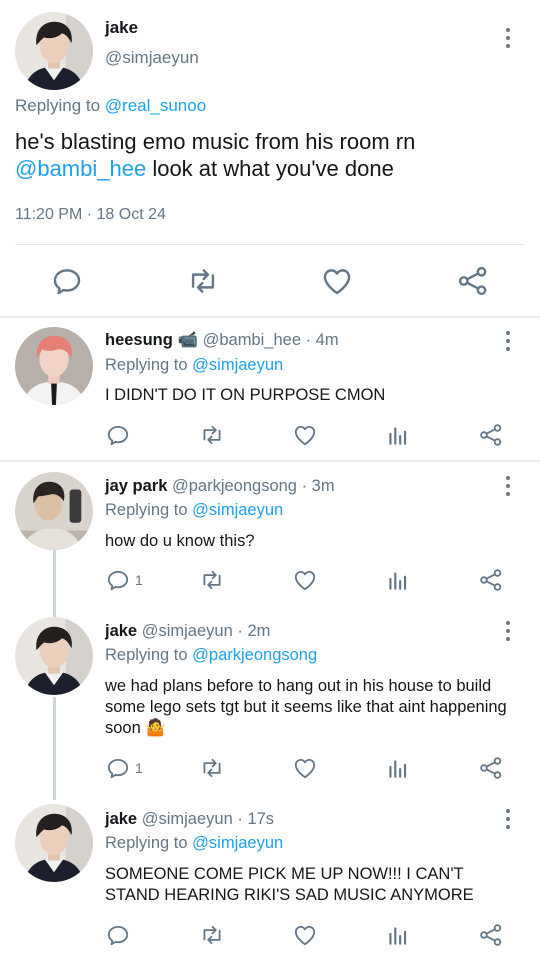  I want to click on post-age: · 3m, so click(318, 486).